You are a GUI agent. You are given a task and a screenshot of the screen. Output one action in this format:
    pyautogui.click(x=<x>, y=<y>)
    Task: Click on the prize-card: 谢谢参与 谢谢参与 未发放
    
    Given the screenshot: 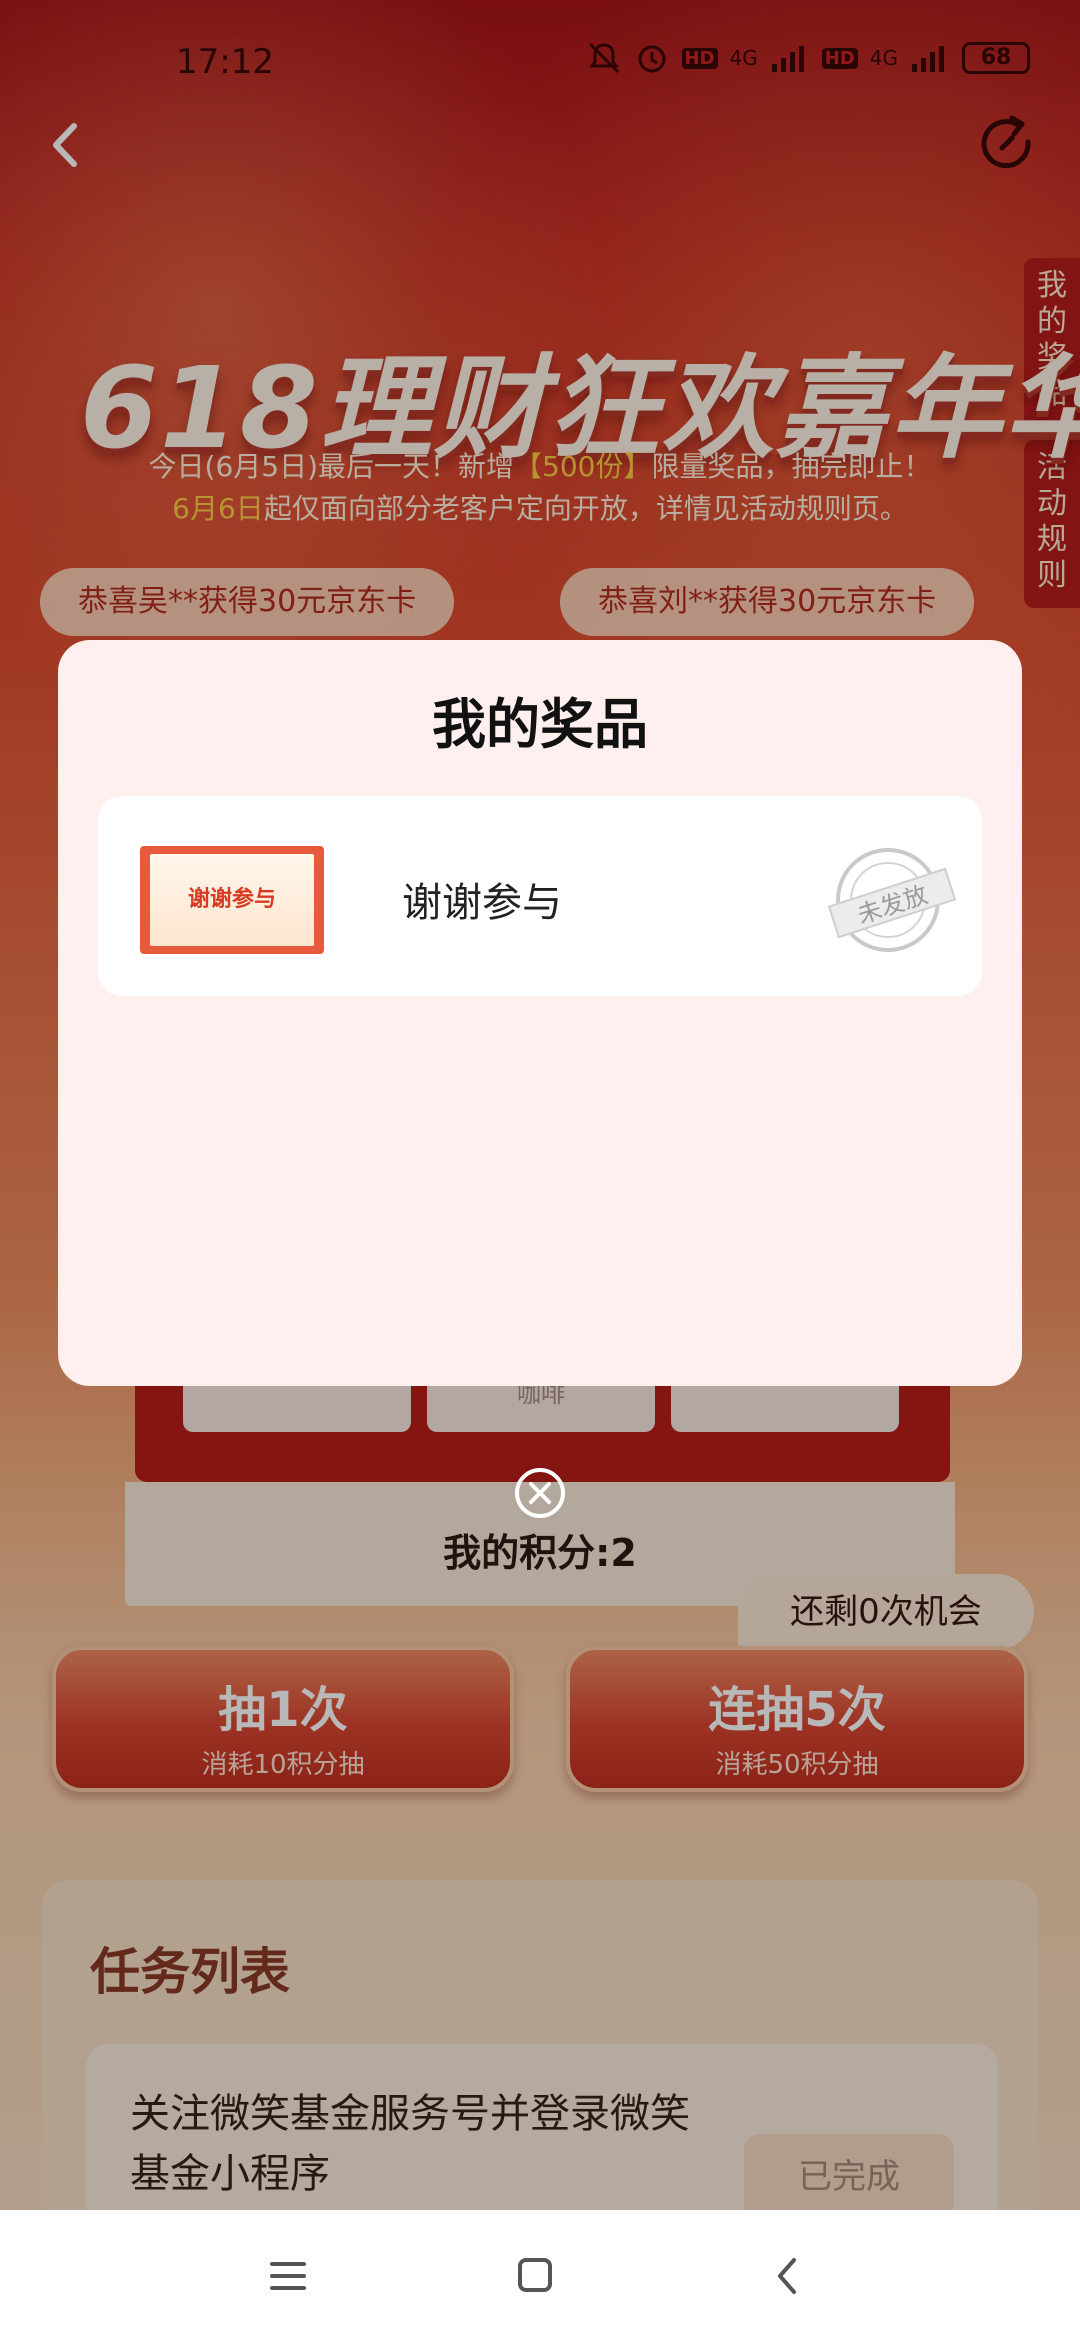 What is the action you would take?
    pyautogui.click(x=540, y=896)
    